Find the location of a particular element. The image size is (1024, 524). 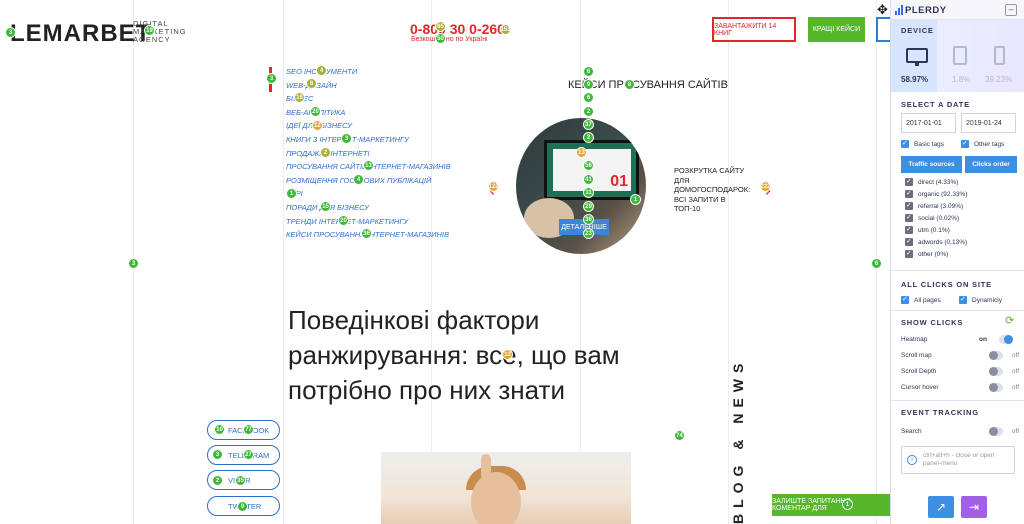

menu-item: SEO ІНСТРУМЕНТИ is located at coordinates (368, 72).